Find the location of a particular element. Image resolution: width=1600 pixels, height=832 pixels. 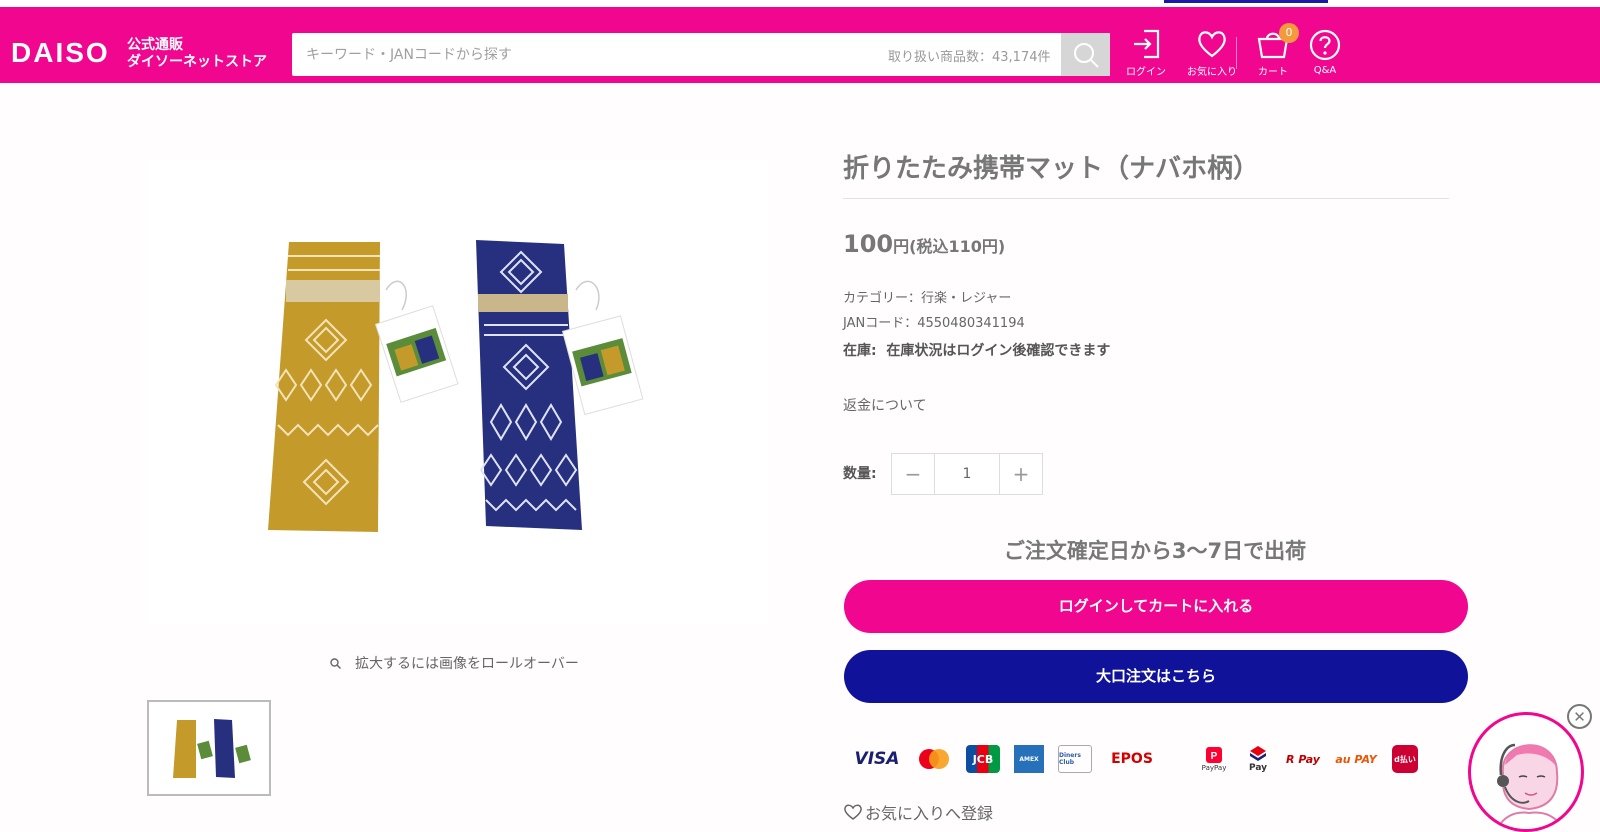

top-accent is located at coordinates (1246, 1).